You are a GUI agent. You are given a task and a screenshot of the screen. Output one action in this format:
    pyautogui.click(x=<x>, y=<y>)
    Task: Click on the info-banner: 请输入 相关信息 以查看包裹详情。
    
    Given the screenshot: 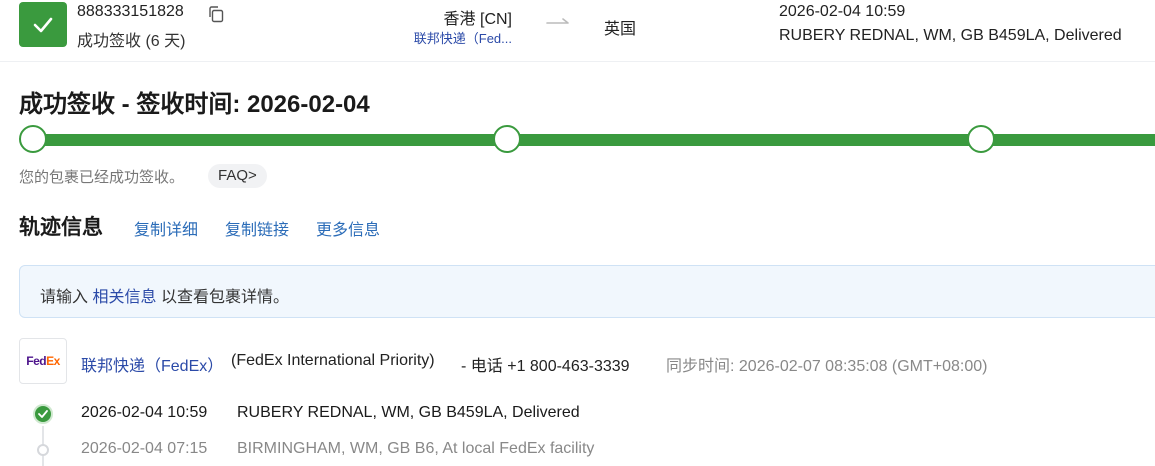 What is the action you would take?
    pyautogui.click(x=587, y=291)
    